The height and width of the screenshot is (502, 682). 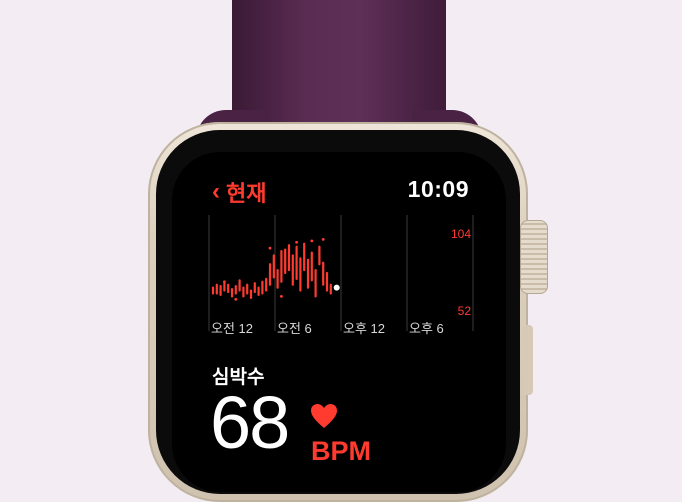 I want to click on chart-grid, so click(x=341, y=273).